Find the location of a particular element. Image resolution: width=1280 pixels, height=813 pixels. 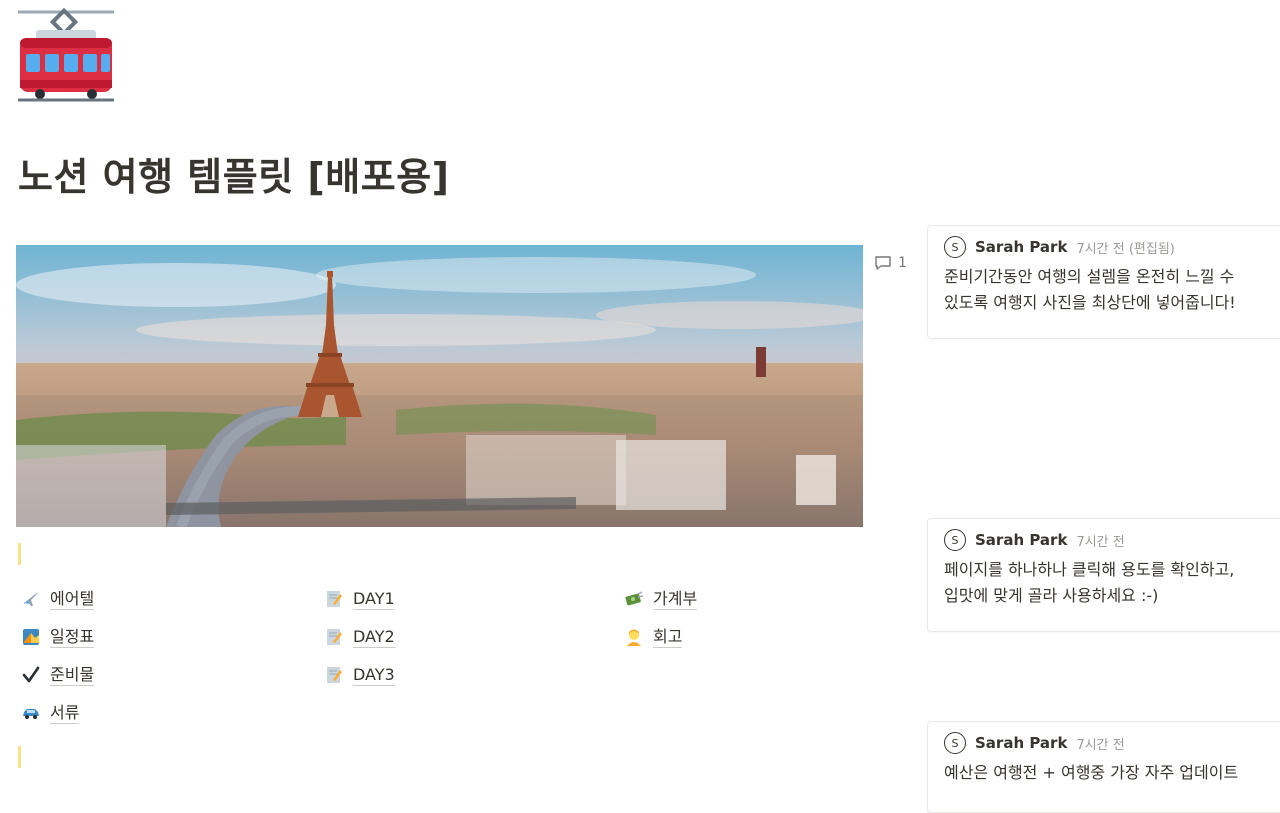

person-icon is located at coordinates (634, 637).